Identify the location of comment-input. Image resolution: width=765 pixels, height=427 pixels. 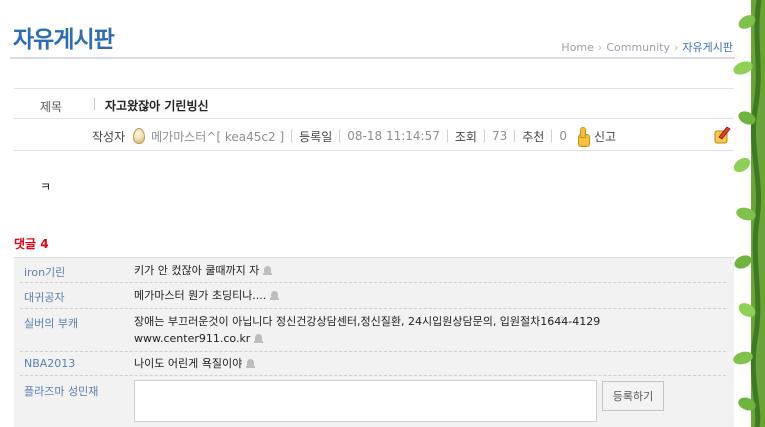
(365, 401).